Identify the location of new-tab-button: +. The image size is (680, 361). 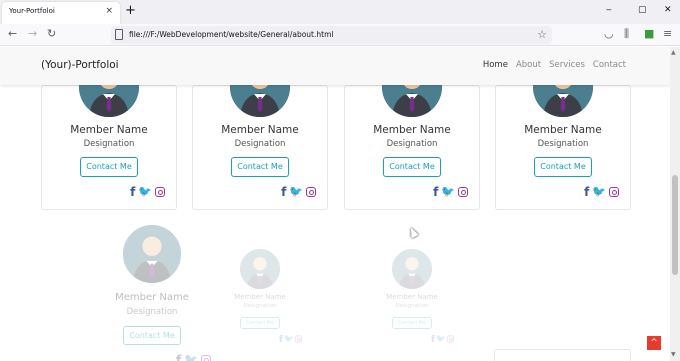
(130, 11).